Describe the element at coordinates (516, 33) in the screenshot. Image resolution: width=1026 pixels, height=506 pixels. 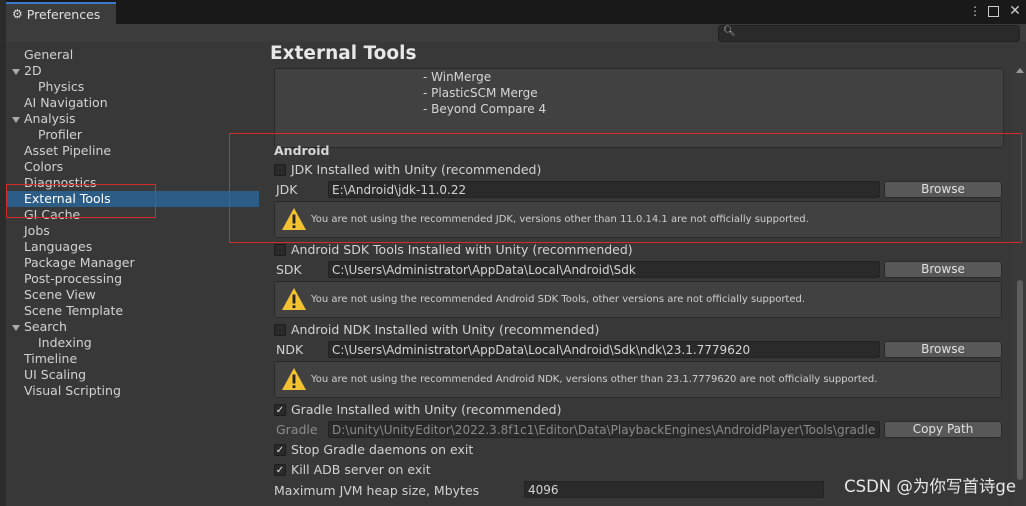
I see `toolbar: 🔍︎` at that location.